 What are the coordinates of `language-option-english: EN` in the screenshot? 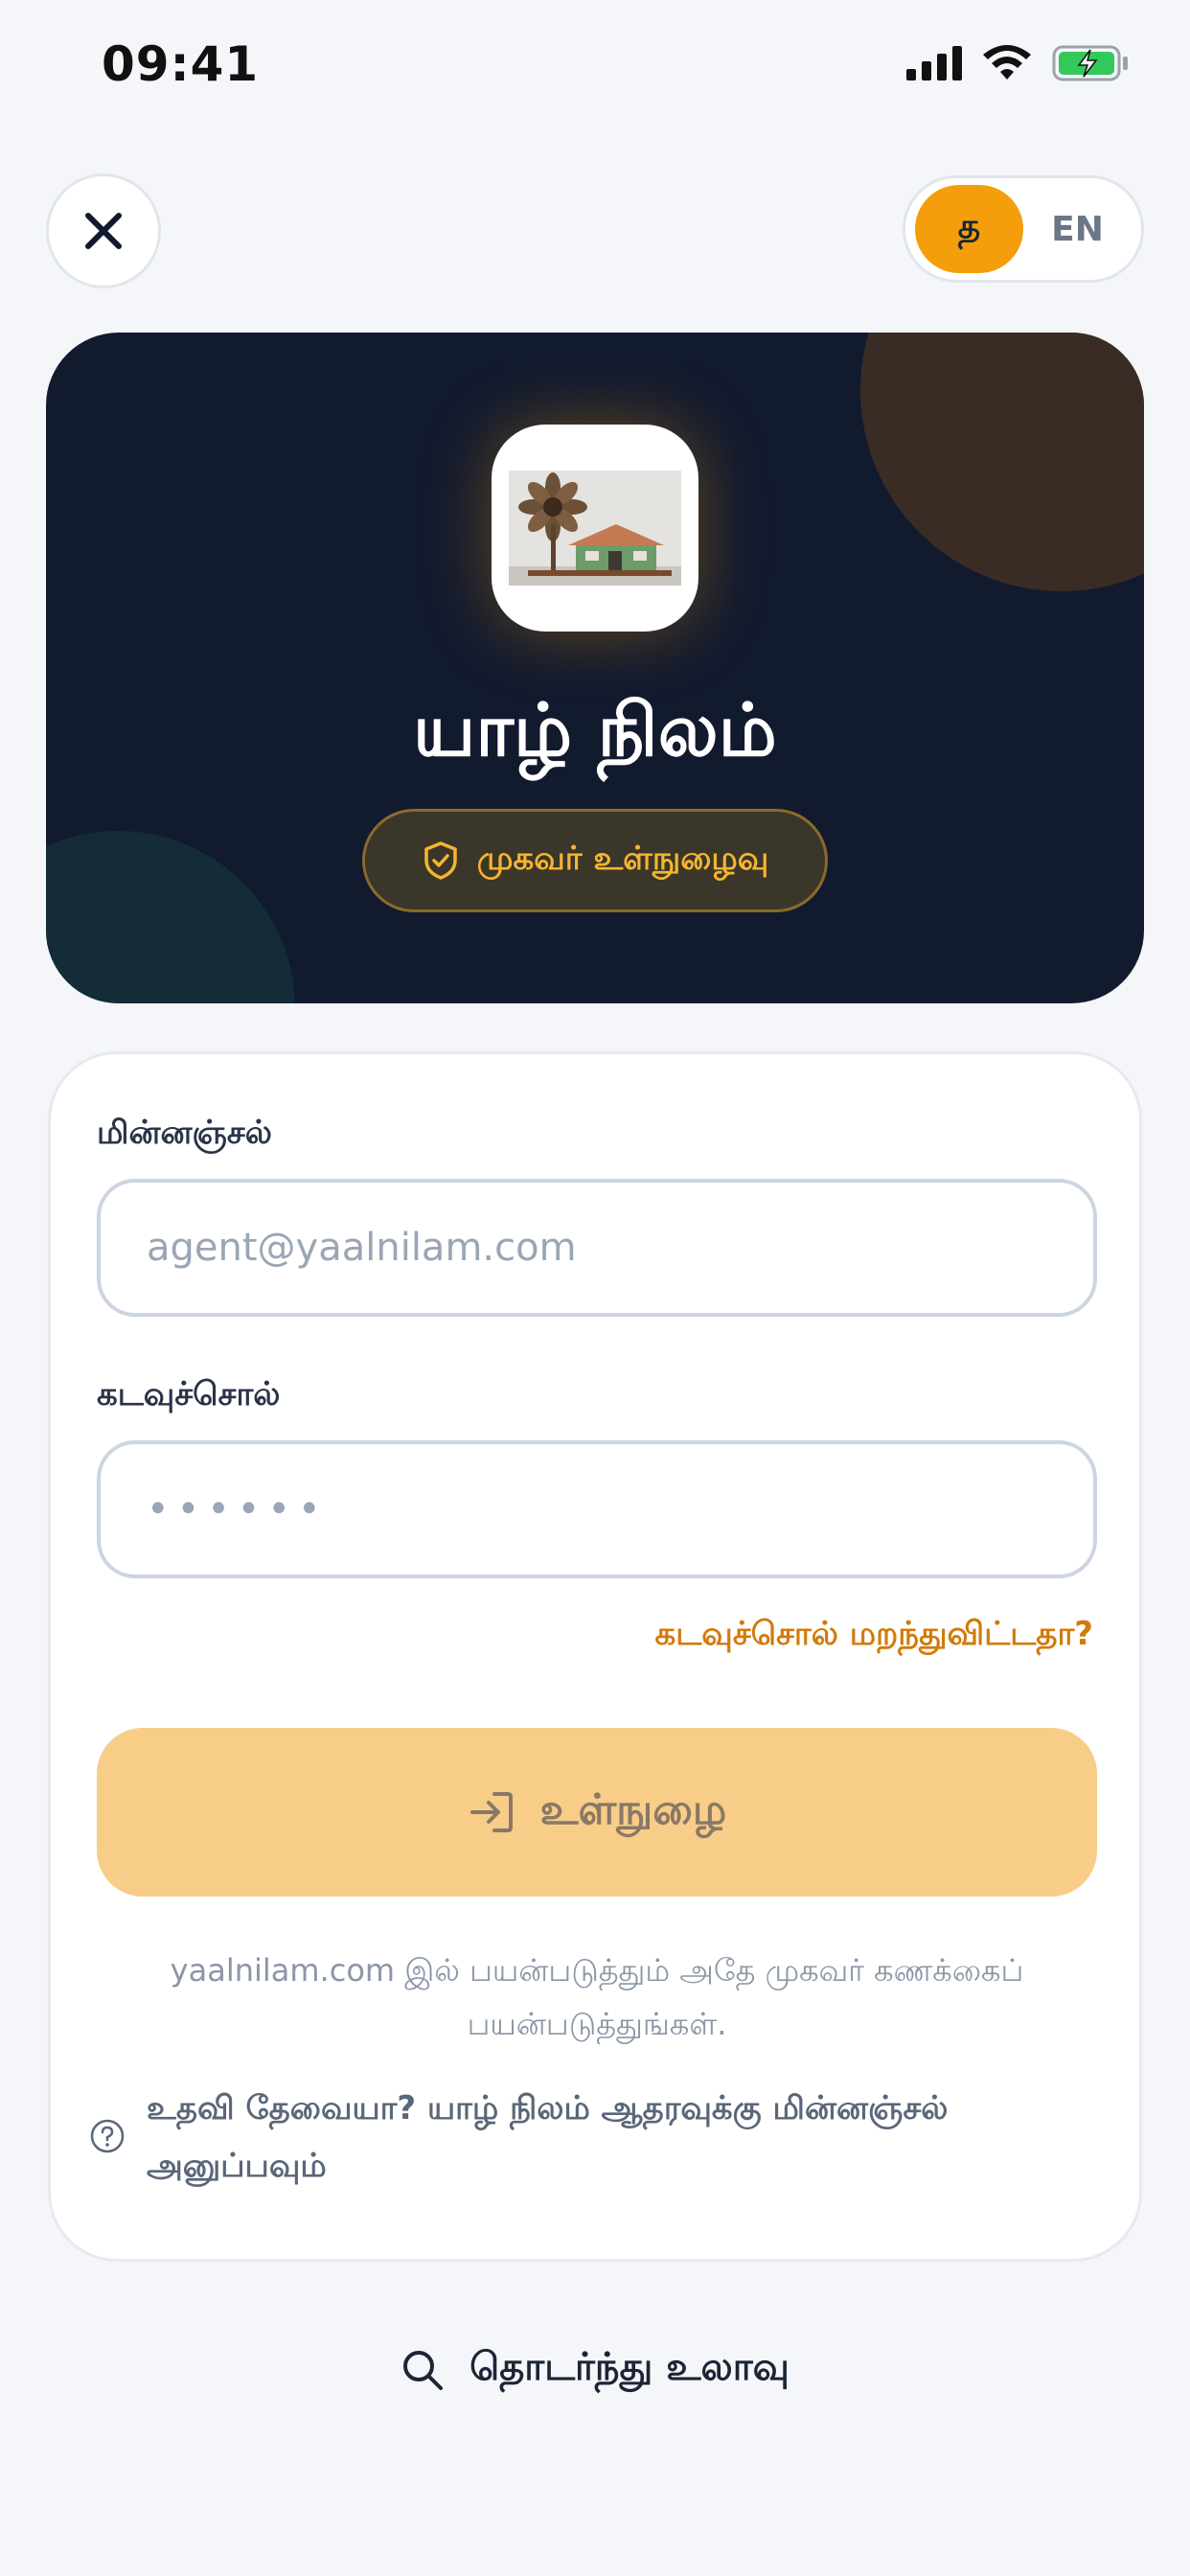 It's located at (1077, 229).